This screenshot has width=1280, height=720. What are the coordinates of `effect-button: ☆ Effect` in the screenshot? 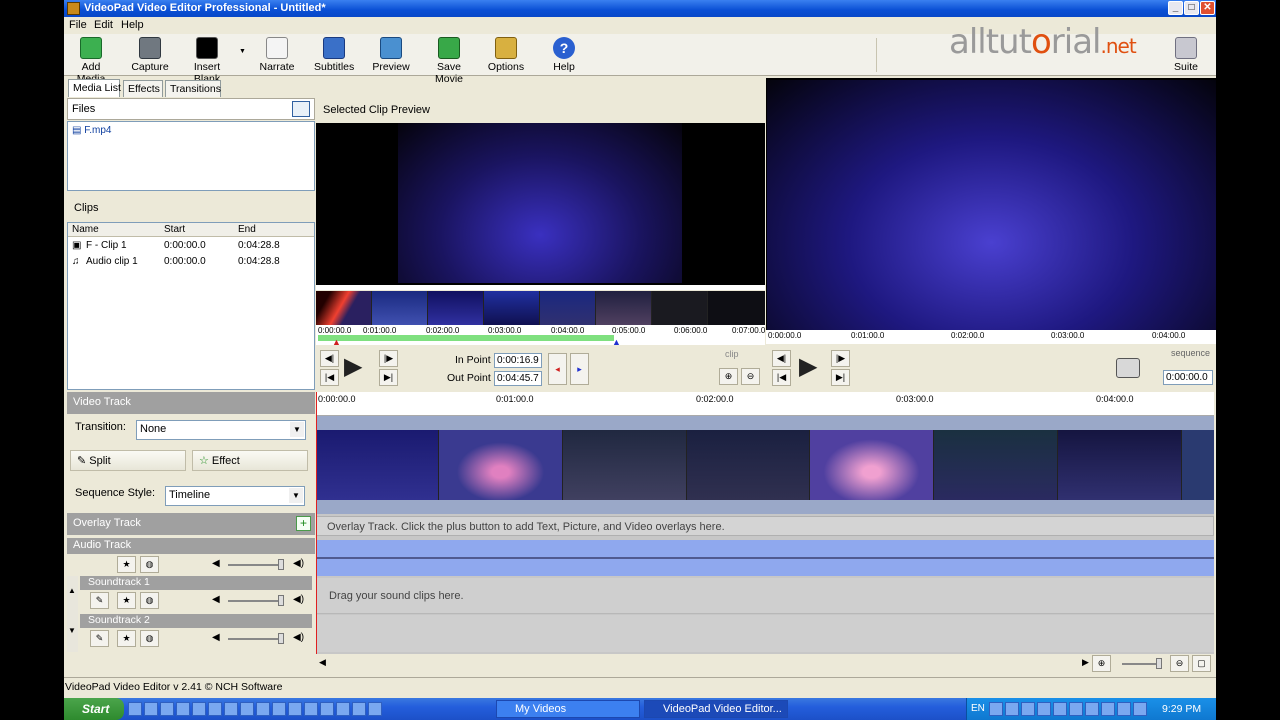 It's located at (250, 460).